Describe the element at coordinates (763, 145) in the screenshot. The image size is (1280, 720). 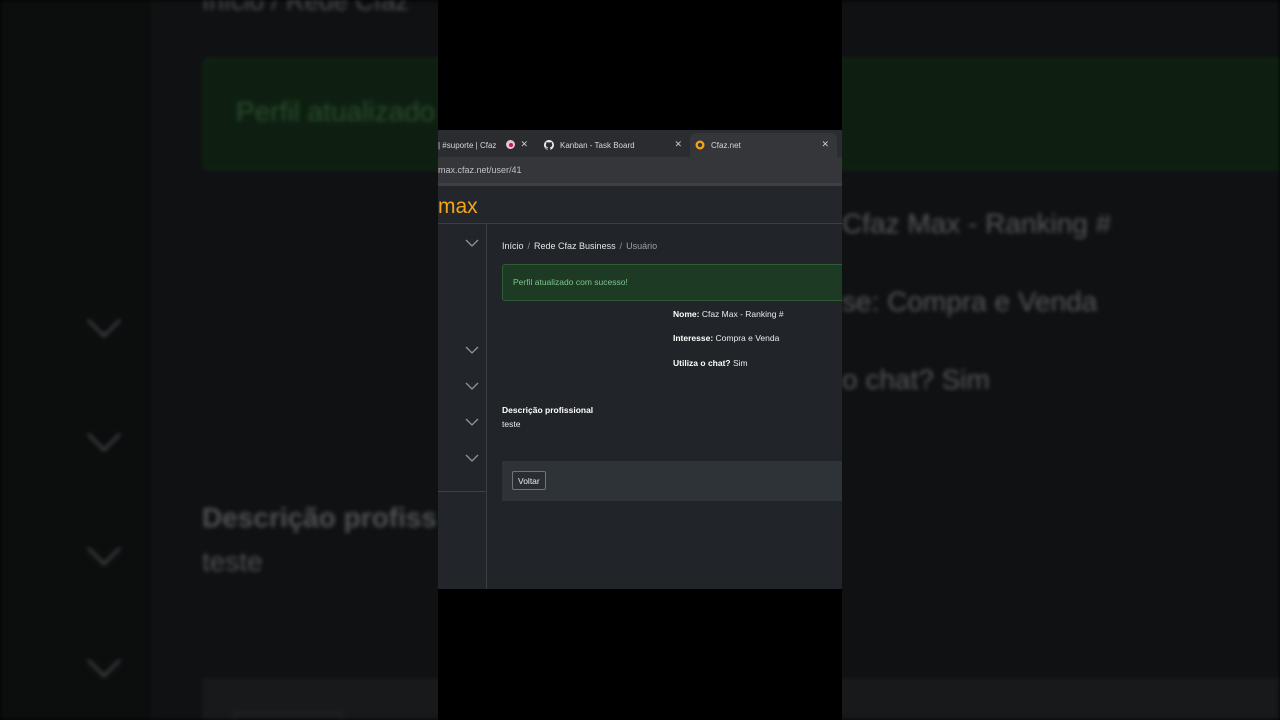
I see `tab-cfaz: Cfaz.net ✕` at that location.